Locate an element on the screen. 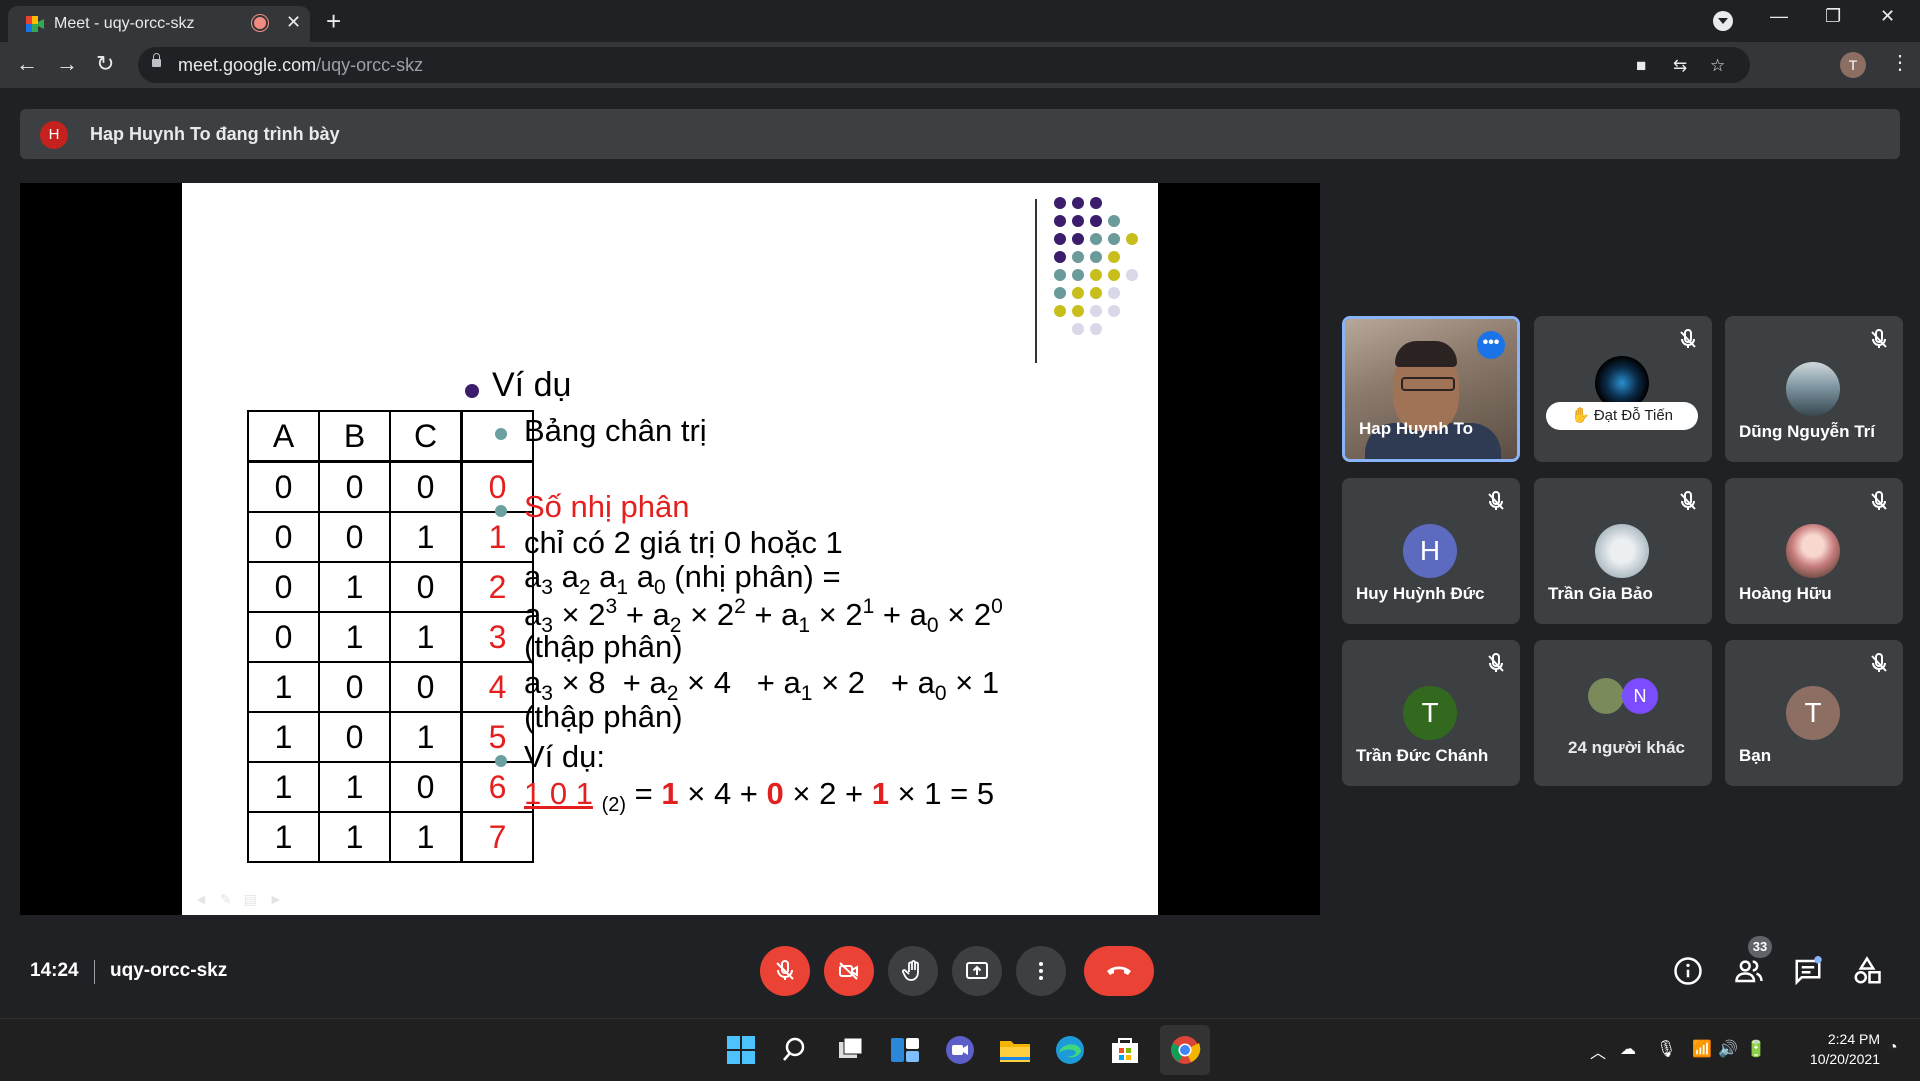  restore-icon: ❐ is located at coordinates (1833, 16).